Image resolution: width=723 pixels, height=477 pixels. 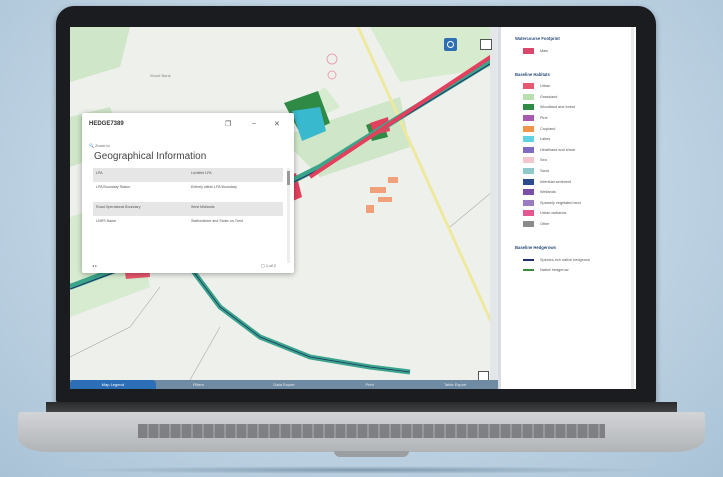 What do you see at coordinates (632, 208) in the screenshot?
I see `legend-scrollbar` at bounding box center [632, 208].